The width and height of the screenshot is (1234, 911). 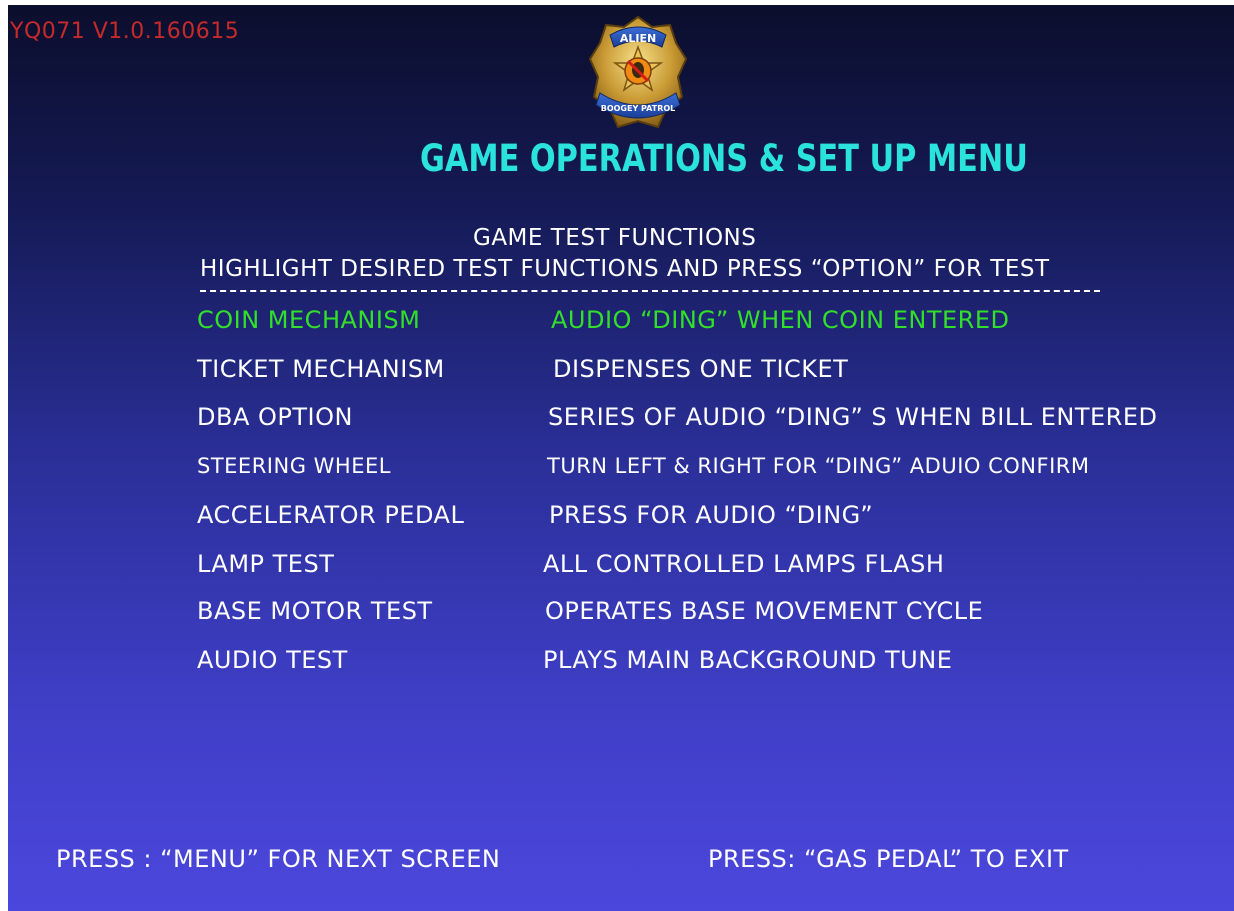 What do you see at coordinates (638, 38) in the screenshot?
I see `svg-text: ALIEN` at bounding box center [638, 38].